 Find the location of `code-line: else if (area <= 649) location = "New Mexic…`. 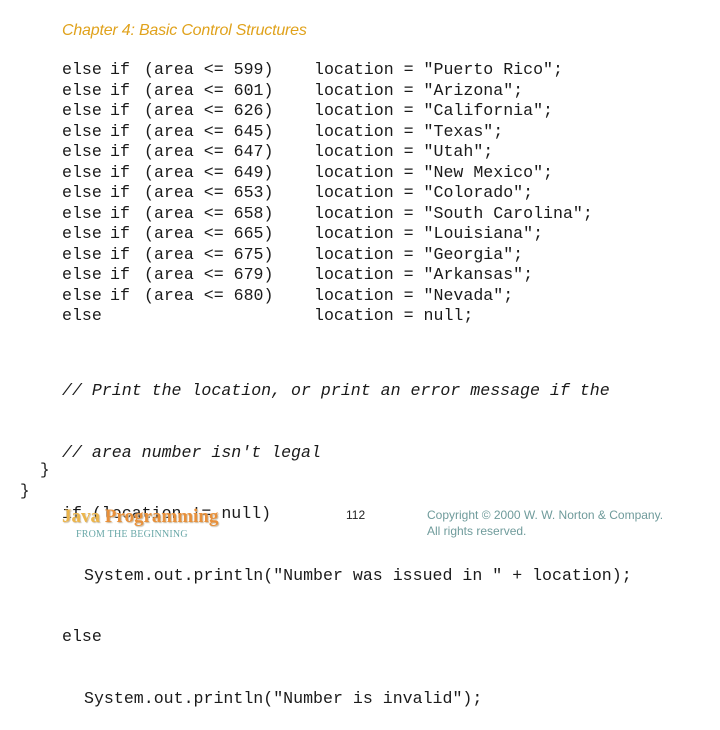

code-line: else if (area <= 649) location = "New Mexic… is located at coordinates (327, 173).